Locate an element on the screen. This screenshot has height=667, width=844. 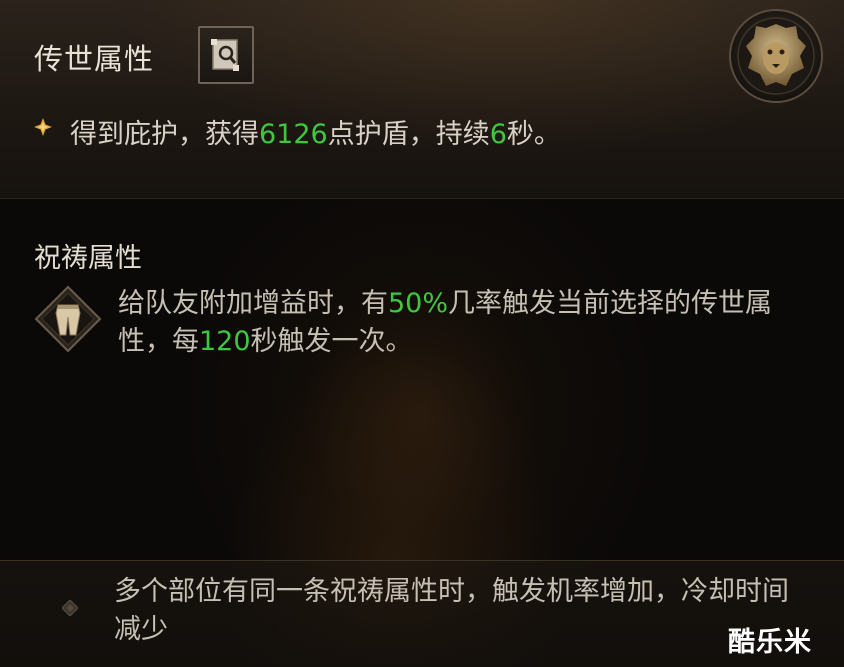
small-diamond-icon is located at coordinates (70, 608).